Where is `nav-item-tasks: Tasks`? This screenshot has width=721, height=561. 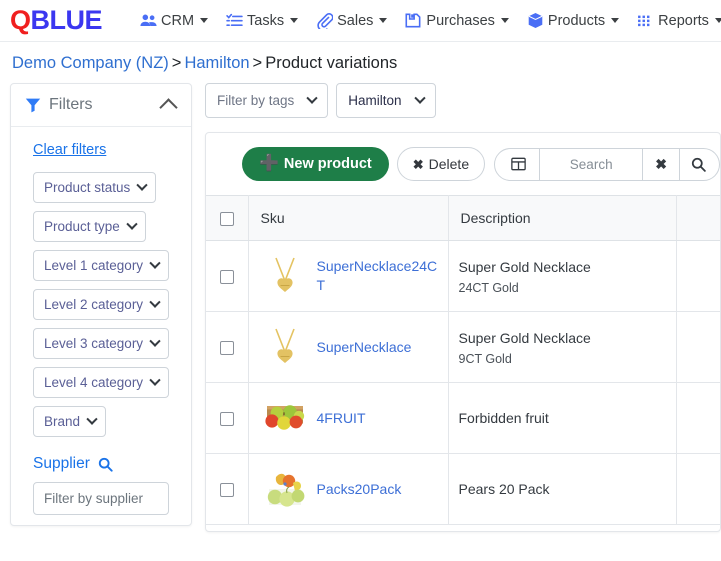
nav-item-tasks: Tasks is located at coordinates (262, 20).